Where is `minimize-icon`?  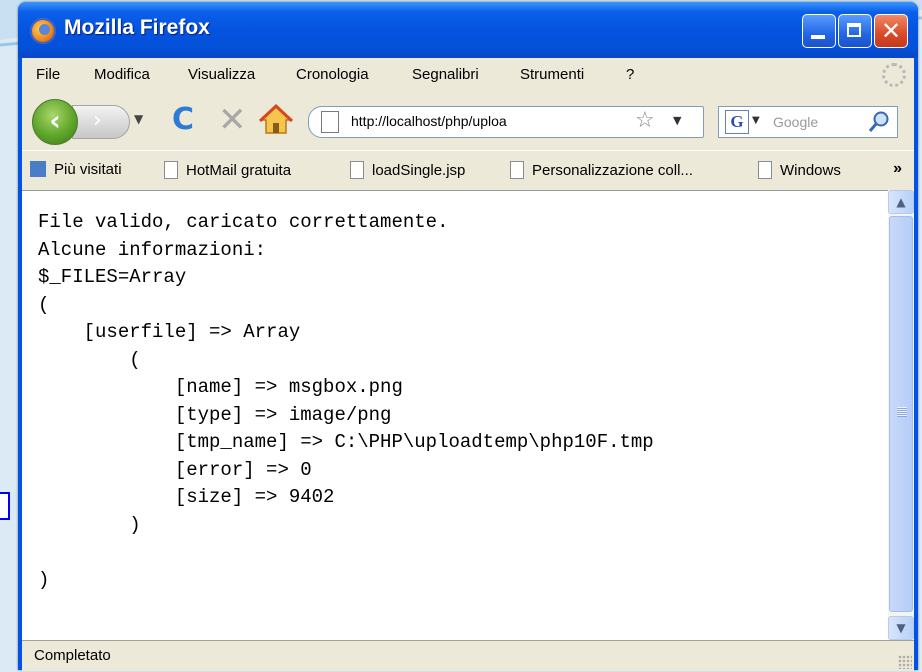
minimize-icon is located at coordinates (818, 37).